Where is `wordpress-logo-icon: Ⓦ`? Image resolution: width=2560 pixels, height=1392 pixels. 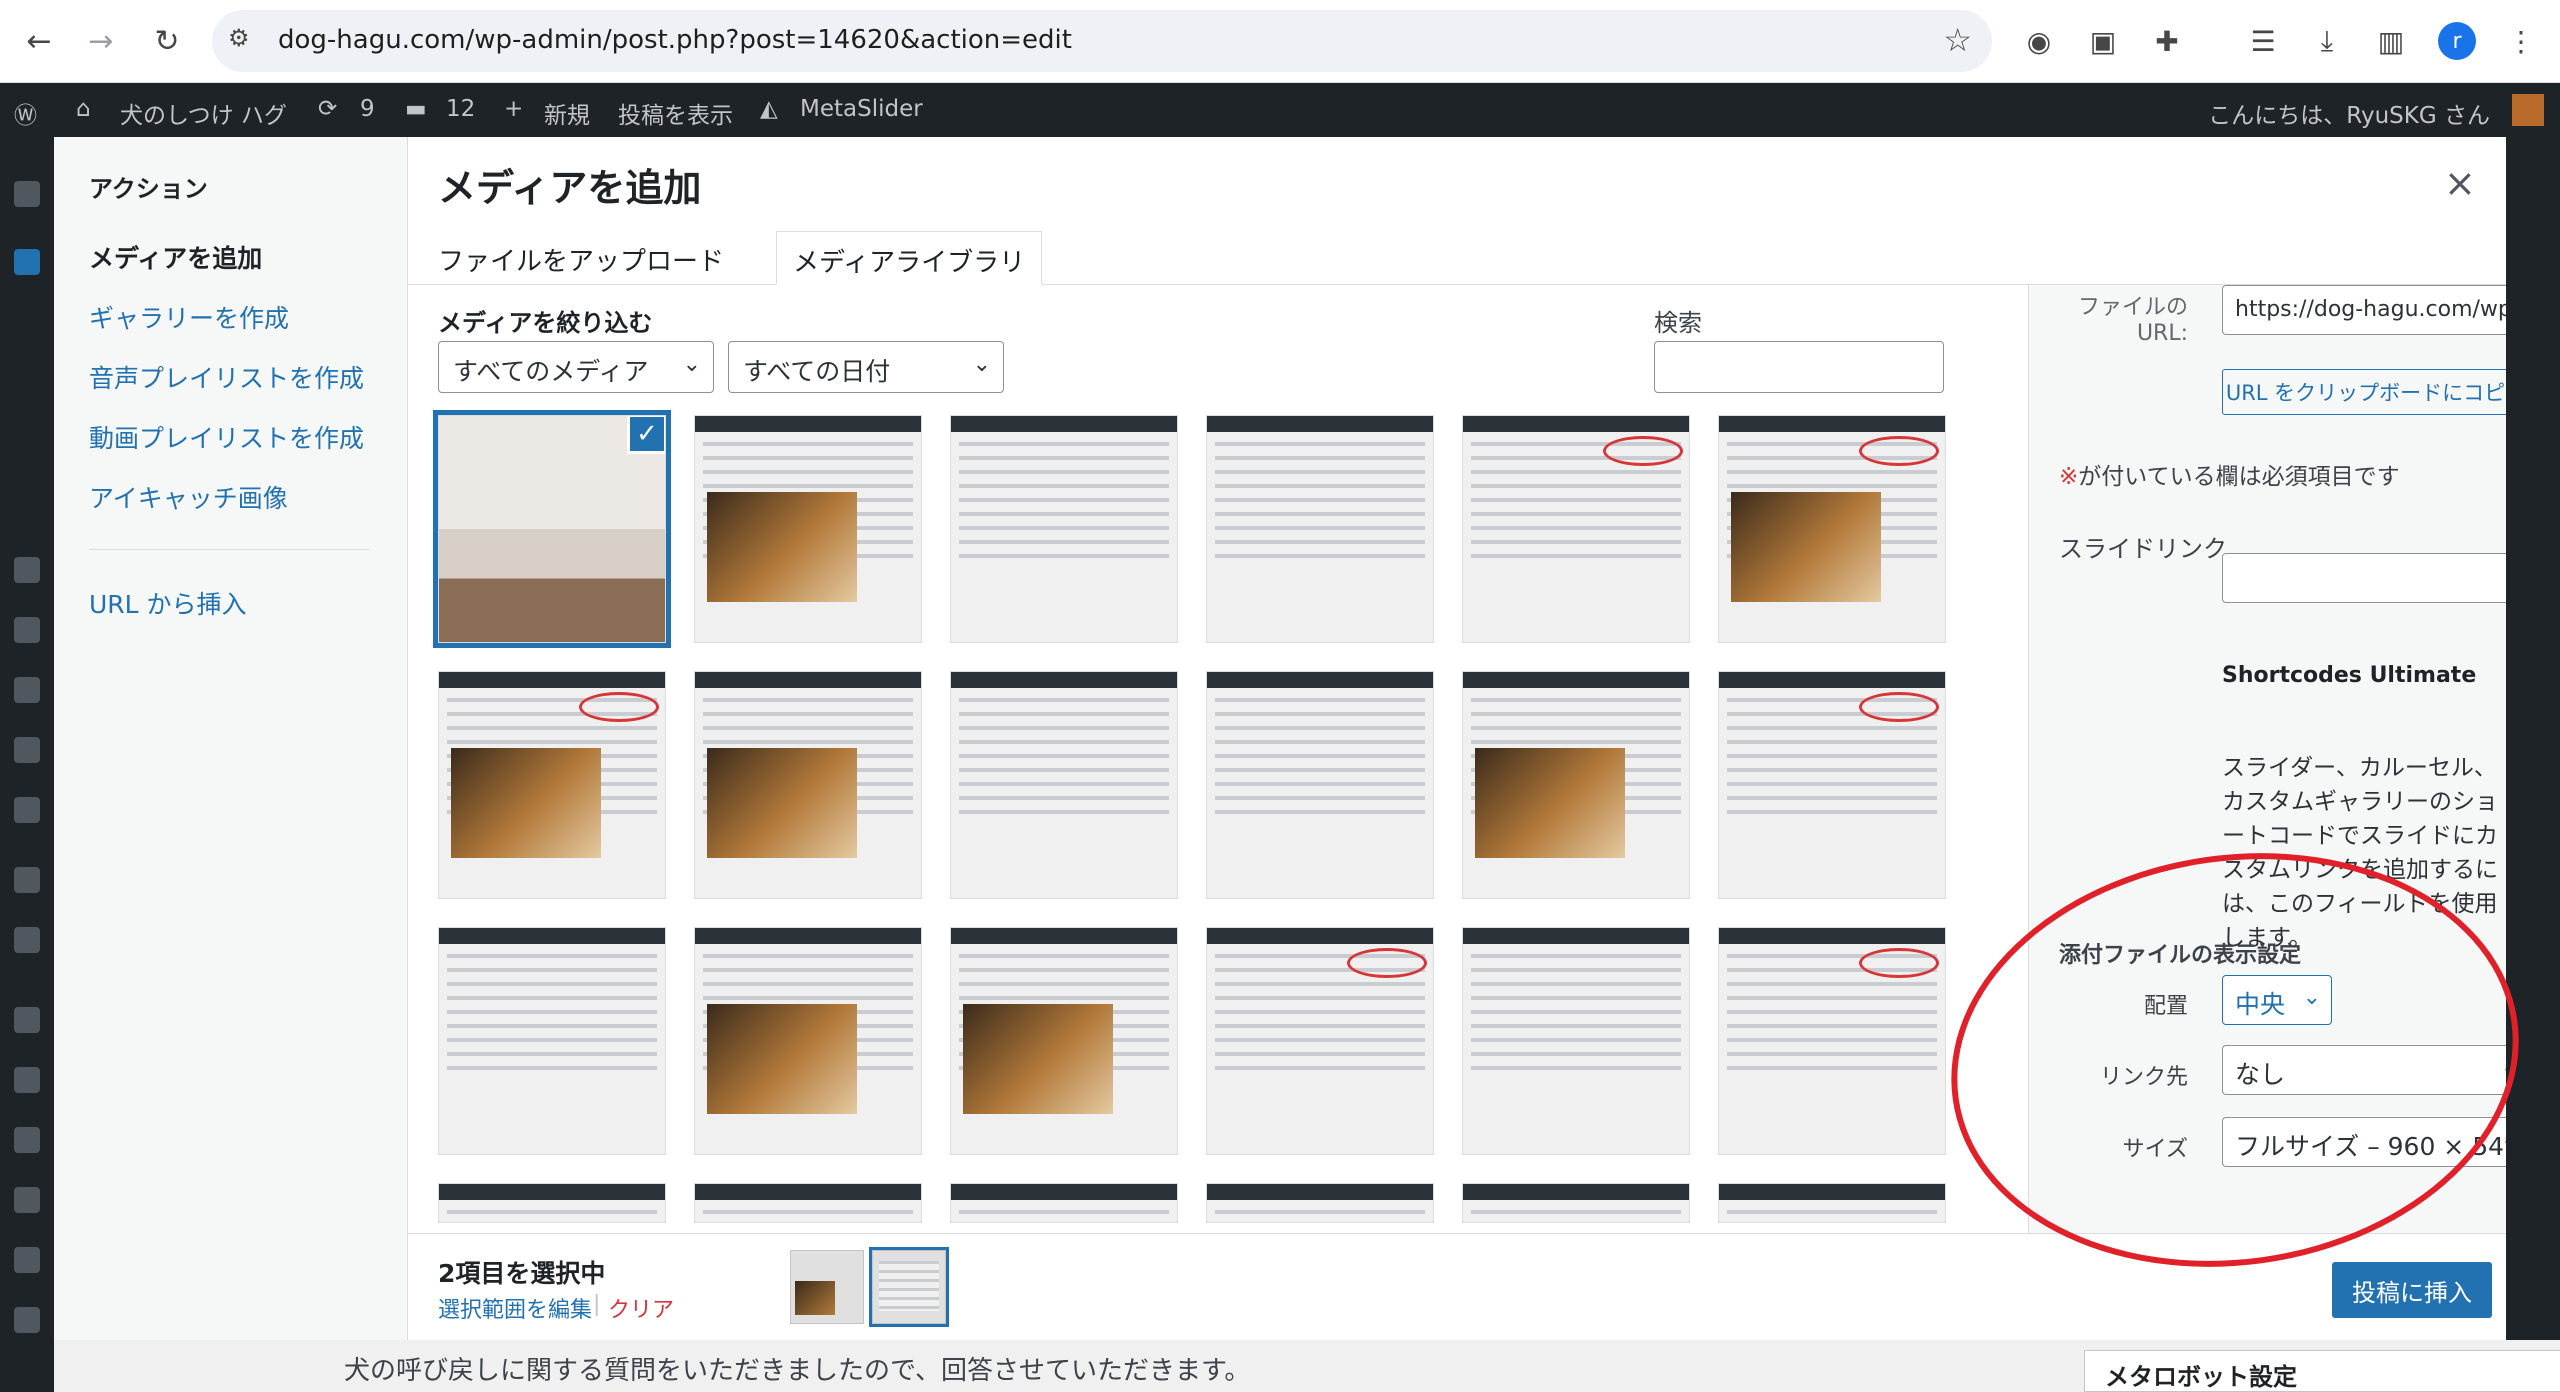
wordpress-logo-icon: Ⓦ is located at coordinates (25, 113).